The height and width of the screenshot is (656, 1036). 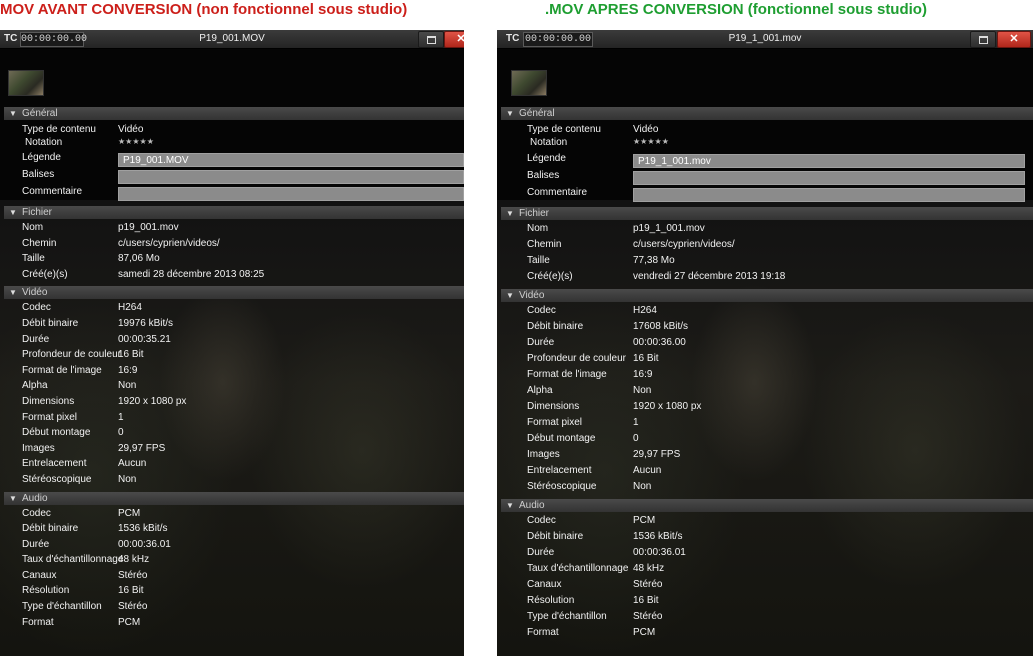 I want to click on legende-field: P19_001.MOV, so click(x=291, y=160).